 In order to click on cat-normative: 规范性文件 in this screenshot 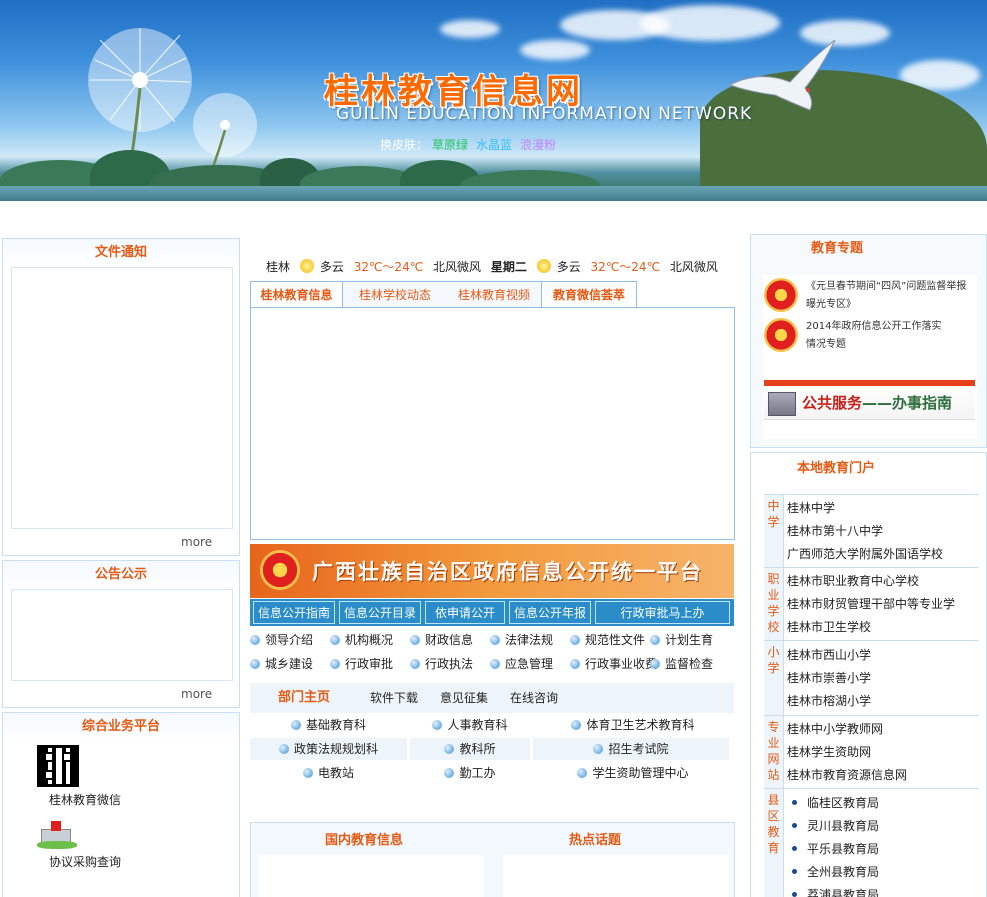, I will do `click(607, 639)`.